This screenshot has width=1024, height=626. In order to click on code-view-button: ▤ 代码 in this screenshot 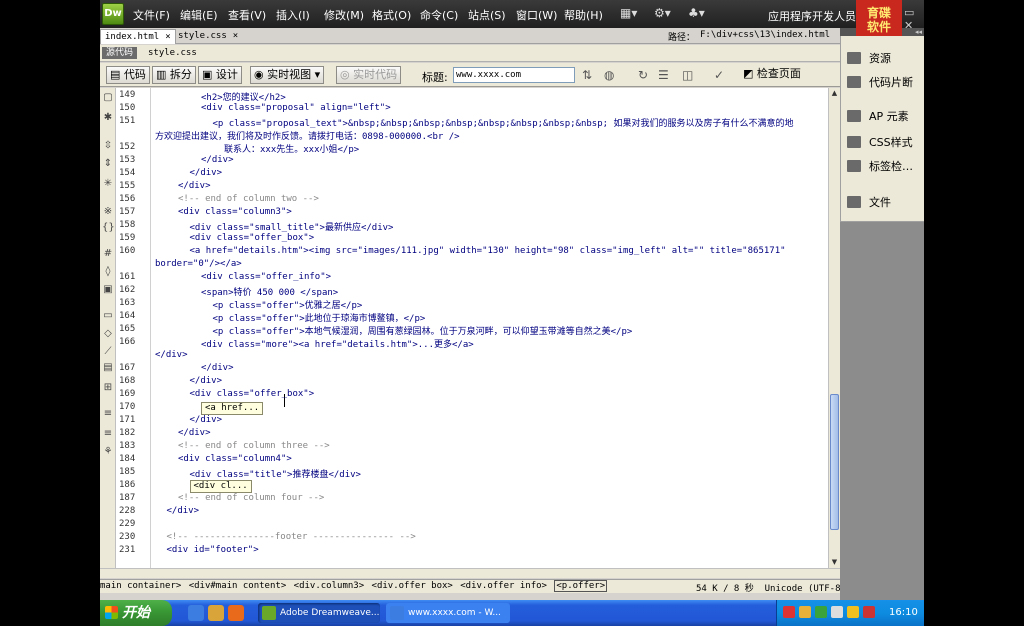, I will do `click(128, 75)`.